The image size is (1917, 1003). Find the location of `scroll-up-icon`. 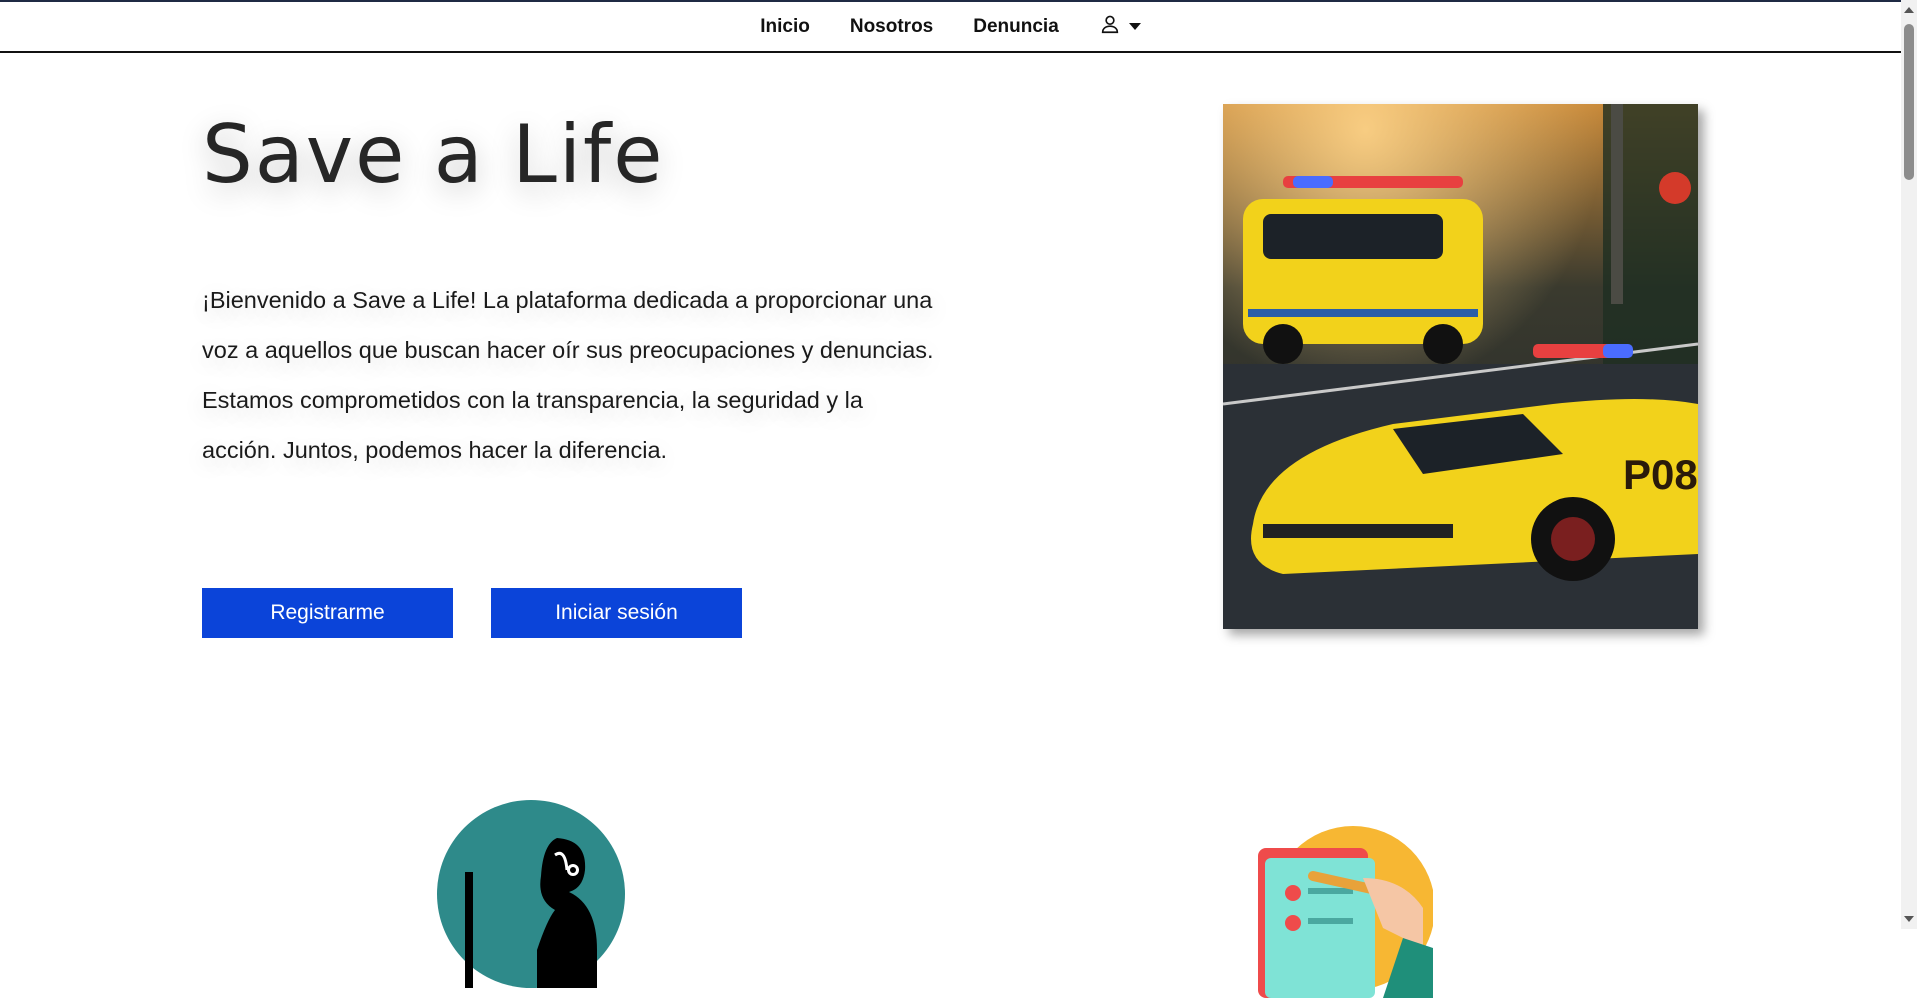

scroll-up-icon is located at coordinates (1909, 10).